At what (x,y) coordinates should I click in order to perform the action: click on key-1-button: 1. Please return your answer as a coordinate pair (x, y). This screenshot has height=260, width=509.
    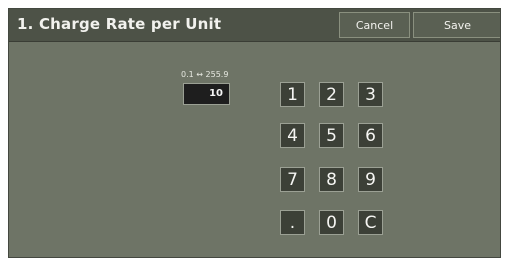
    Looking at the image, I should click on (292, 94).